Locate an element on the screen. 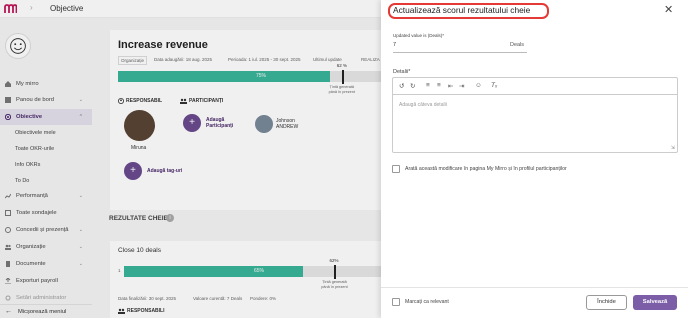 This screenshot has width=688, height=318. undo-icon: ↺ is located at coordinates (401, 86).